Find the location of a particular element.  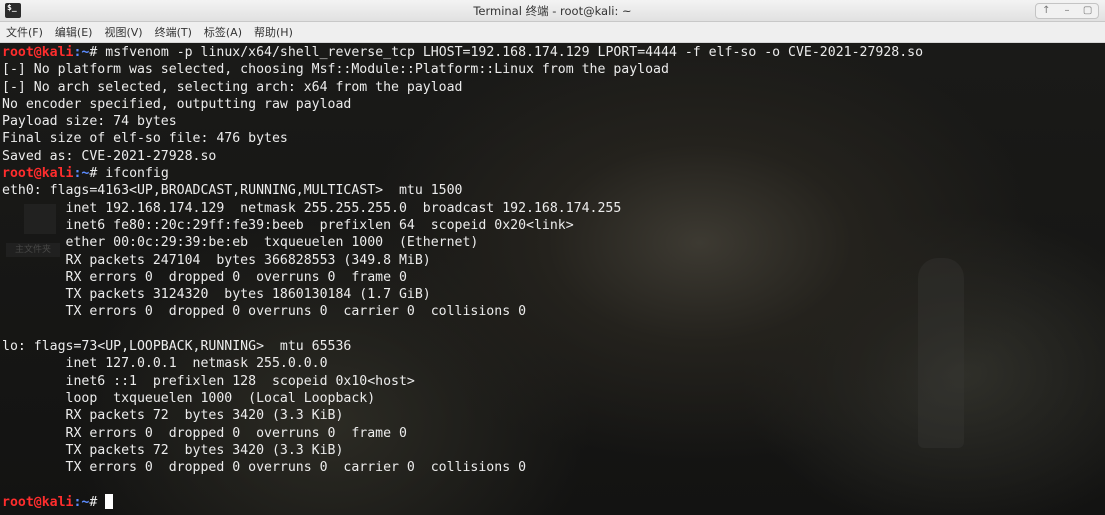

background-figure is located at coordinates (941, 353).